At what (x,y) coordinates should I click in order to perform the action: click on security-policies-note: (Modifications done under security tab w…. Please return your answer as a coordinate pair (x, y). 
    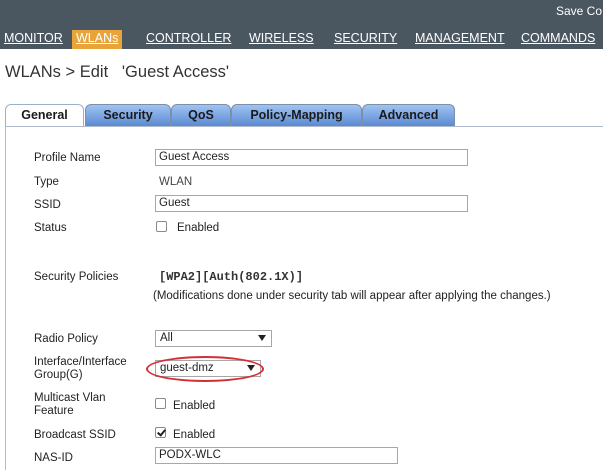
    Looking at the image, I should click on (352, 296).